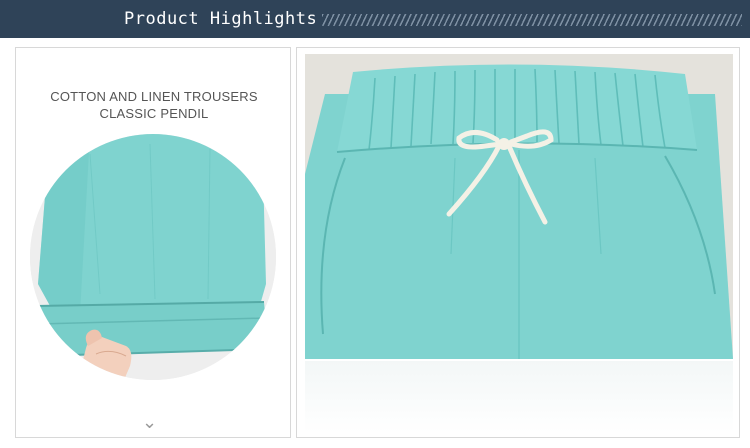 The image size is (750, 448). Describe the element at coordinates (221, 19) in the screenshot. I see `section-title: Product Highlights` at that location.